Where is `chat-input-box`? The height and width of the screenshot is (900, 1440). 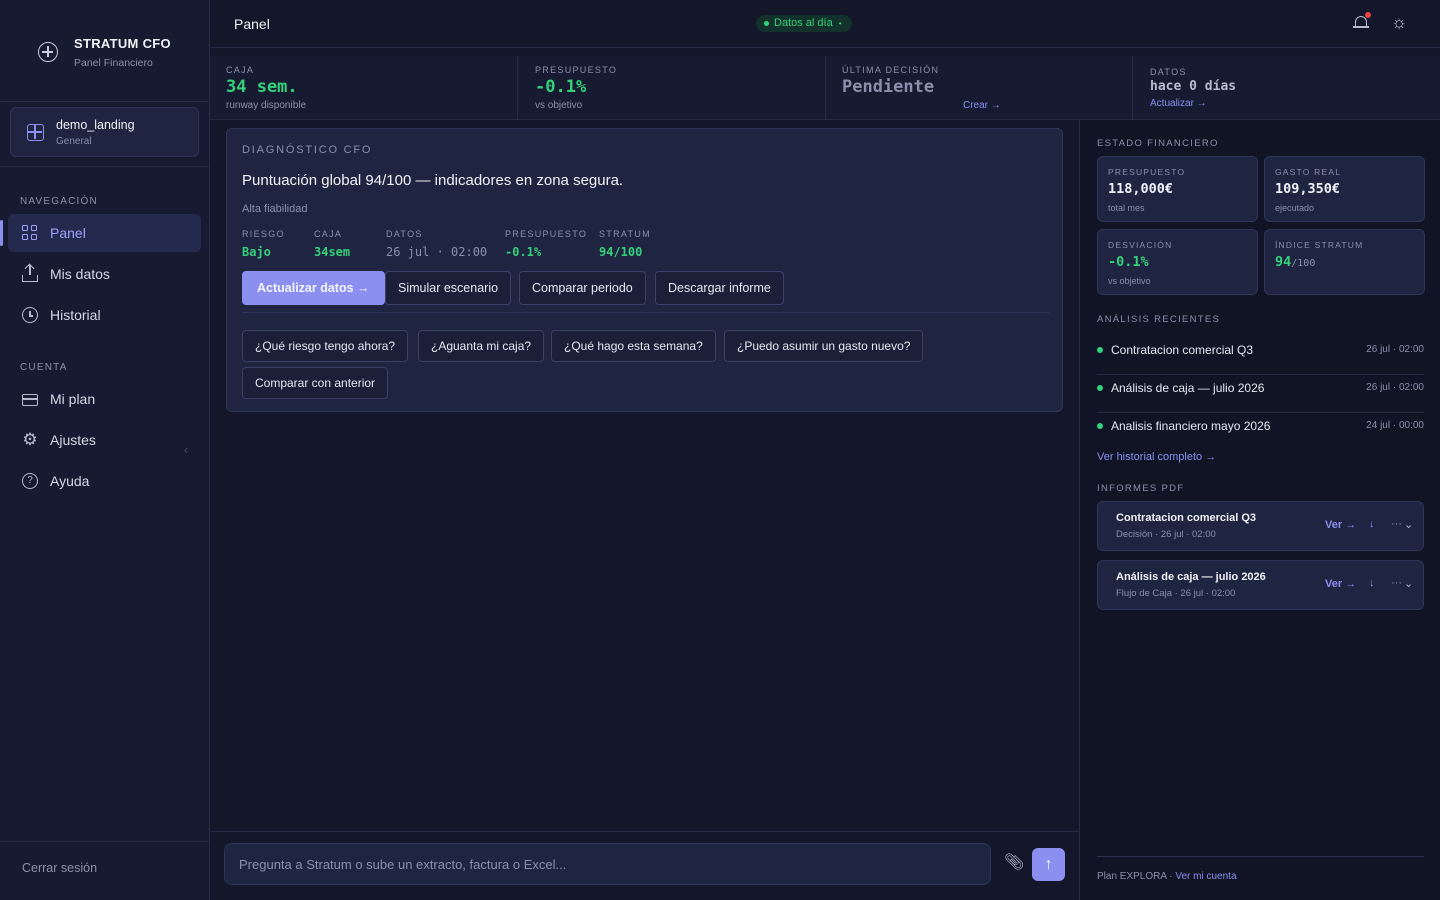 chat-input-box is located at coordinates (607, 864).